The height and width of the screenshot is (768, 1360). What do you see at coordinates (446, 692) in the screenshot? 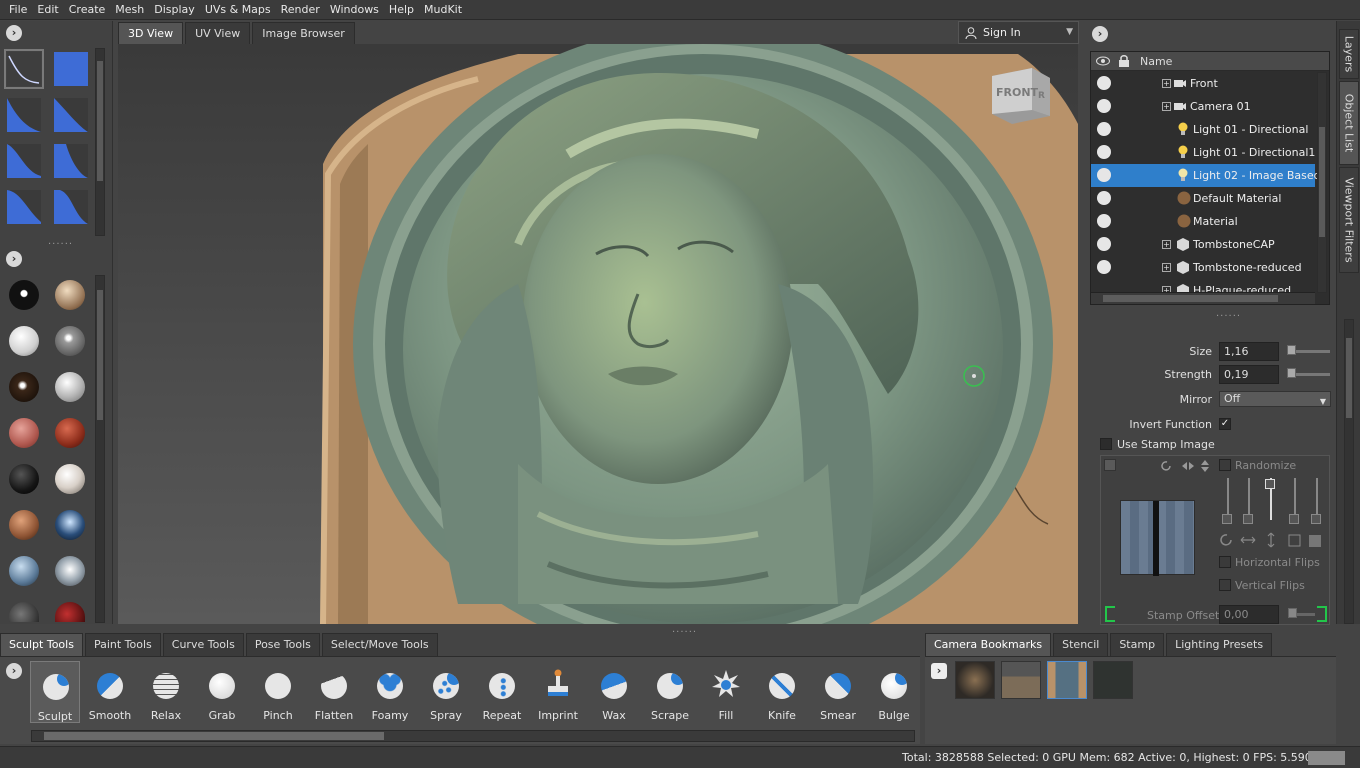
I see `tool-spray: Spray` at bounding box center [446, 692].